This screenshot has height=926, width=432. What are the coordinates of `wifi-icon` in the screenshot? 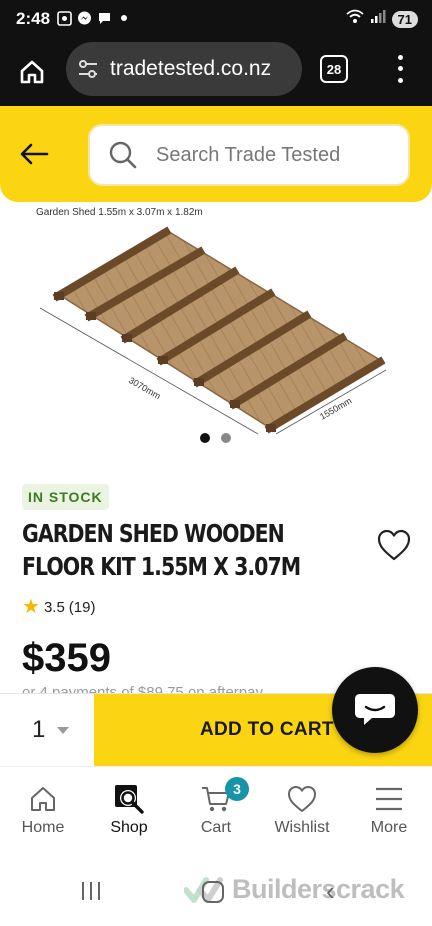 It's located at (354, 19).